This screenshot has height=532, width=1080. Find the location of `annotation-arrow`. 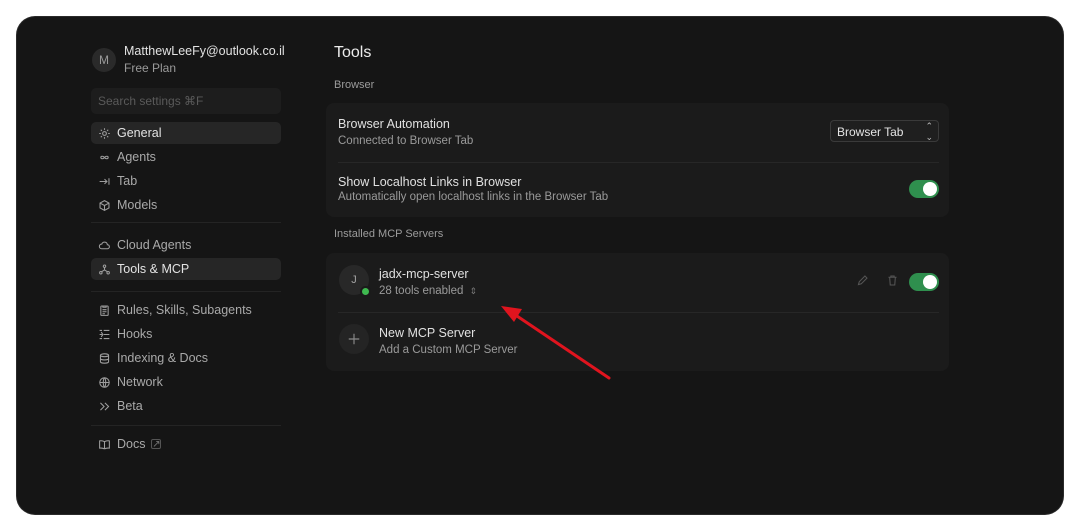

annotation-arrow is located at coordinates (556, 343).